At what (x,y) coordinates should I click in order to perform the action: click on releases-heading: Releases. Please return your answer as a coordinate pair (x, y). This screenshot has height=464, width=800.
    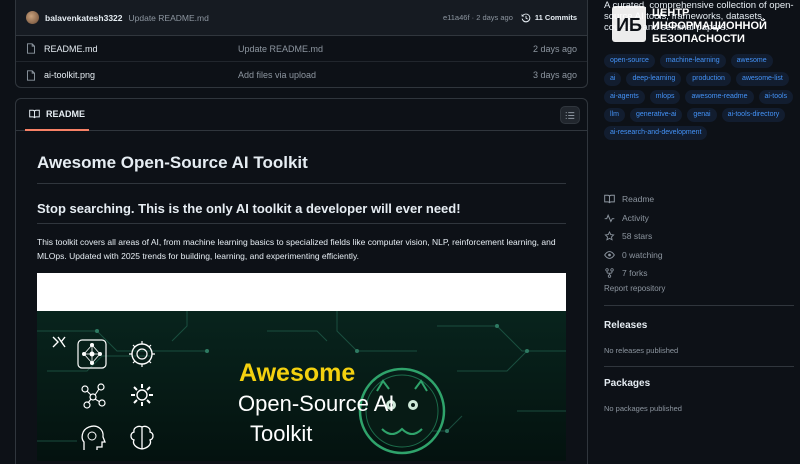
    Looking at the image, I should click on (625, 325).